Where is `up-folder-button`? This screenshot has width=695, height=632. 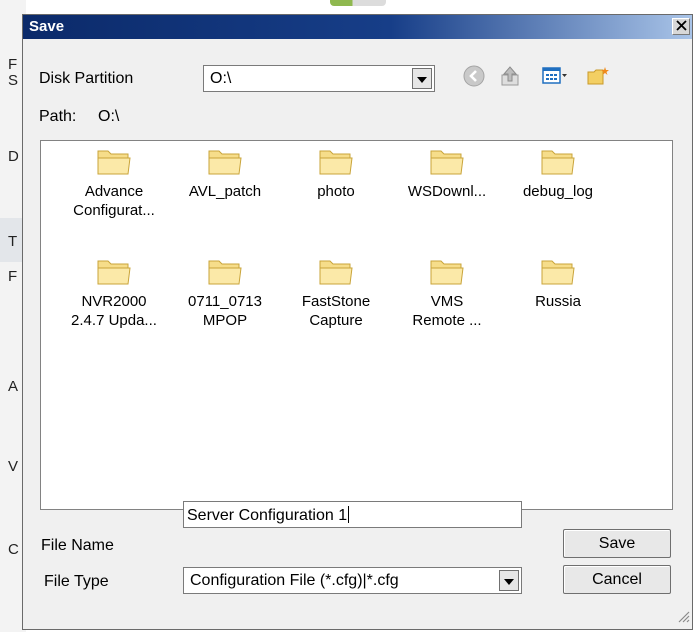 up-folder-button is located at coordinates (510, 78).